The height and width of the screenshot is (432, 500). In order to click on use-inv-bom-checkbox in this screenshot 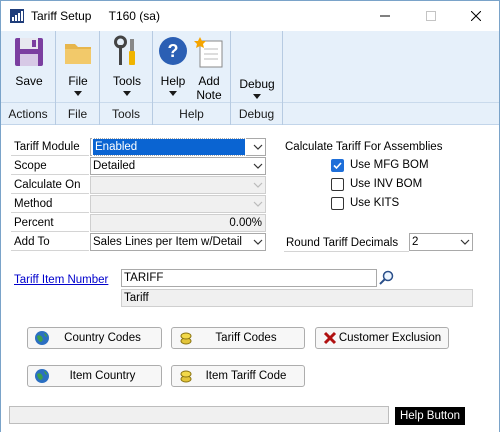, I will do `click(337, 184)`.